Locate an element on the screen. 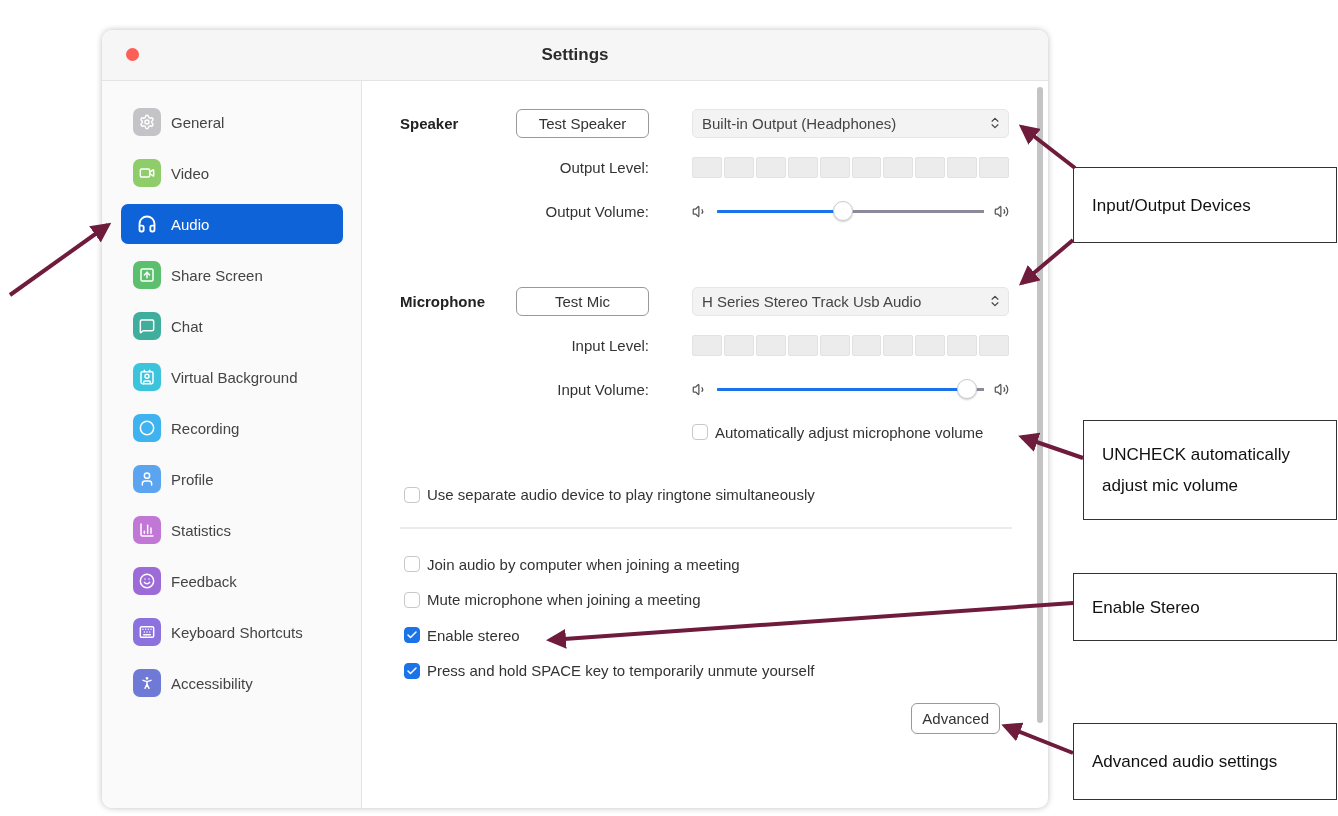  close-button is located at coordinates (132, 54).